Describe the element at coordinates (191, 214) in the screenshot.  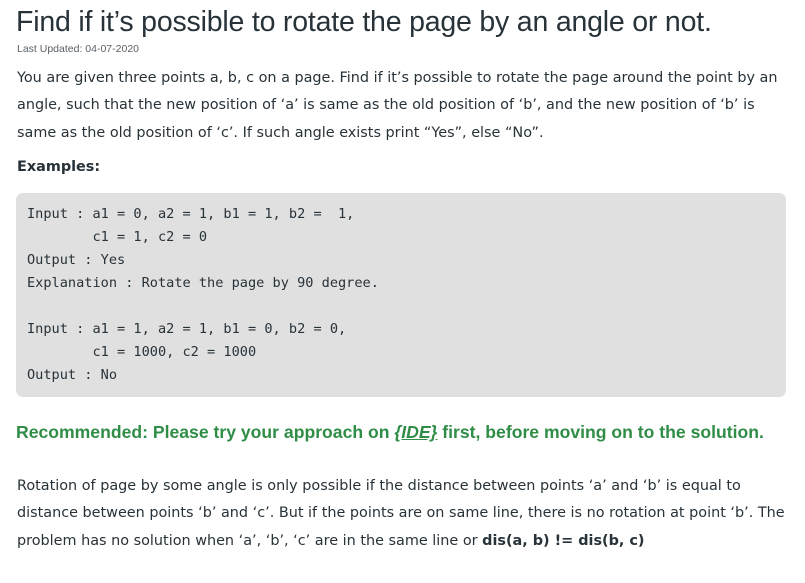
I see `code-line: Input : a1 = 0, a2 = 1, b1 = 1, b2 = 1,` at that location.